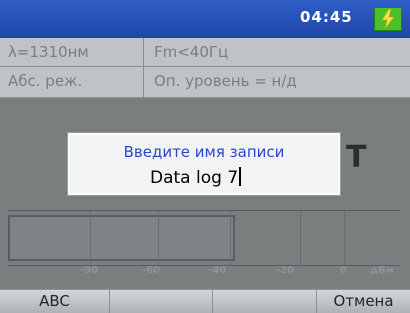  What do you see at coordinates (48, 52) in the screenshot?
I see `wavelength-label: λ=1310нм` at bounding box center [48, 52].